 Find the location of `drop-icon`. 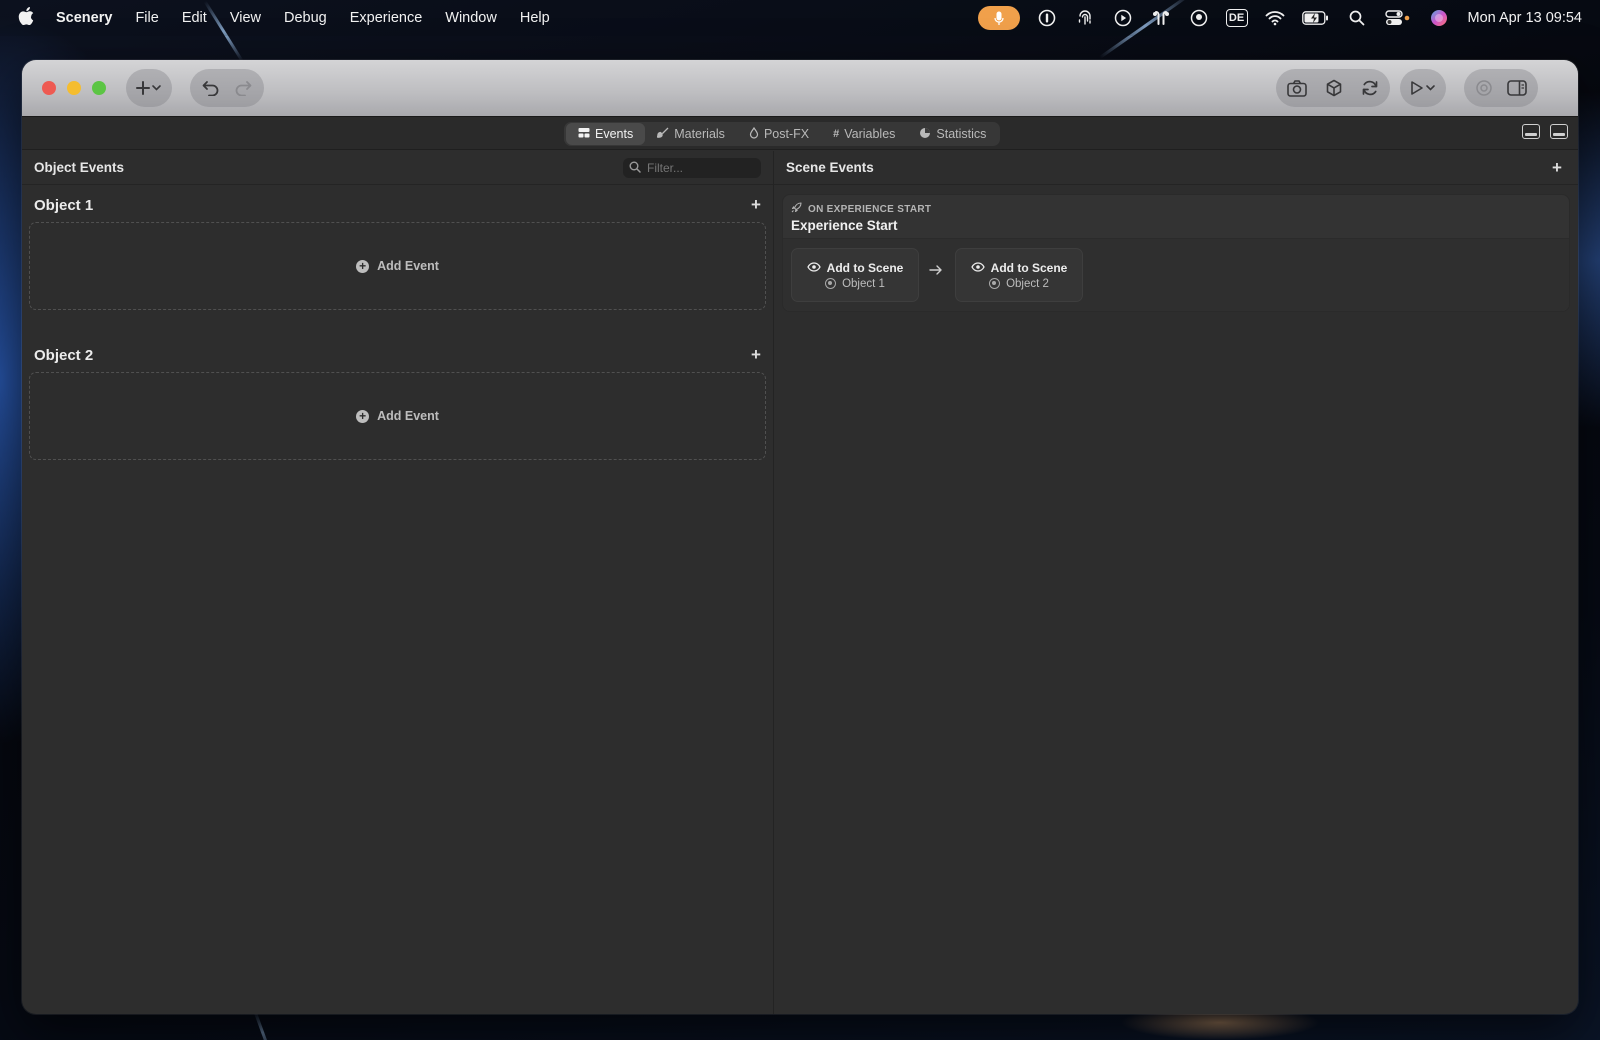

drop-icon is located at coordinates (754, 134).